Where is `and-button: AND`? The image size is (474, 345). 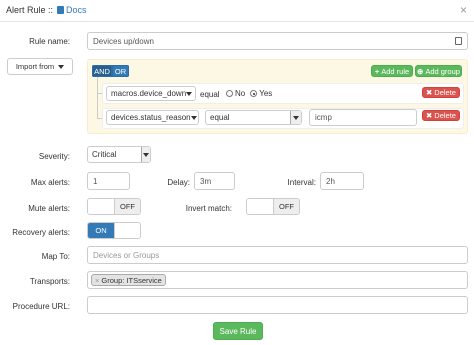 and-button: AND is located at coordinates (102, 71).